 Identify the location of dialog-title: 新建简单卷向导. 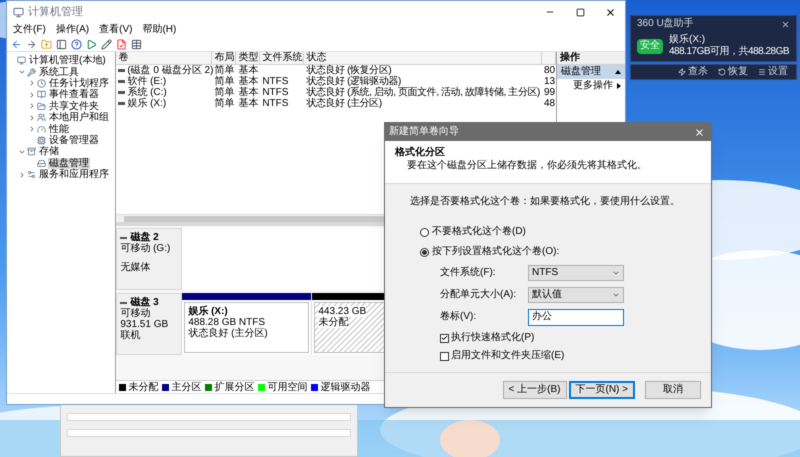
(424, 132).